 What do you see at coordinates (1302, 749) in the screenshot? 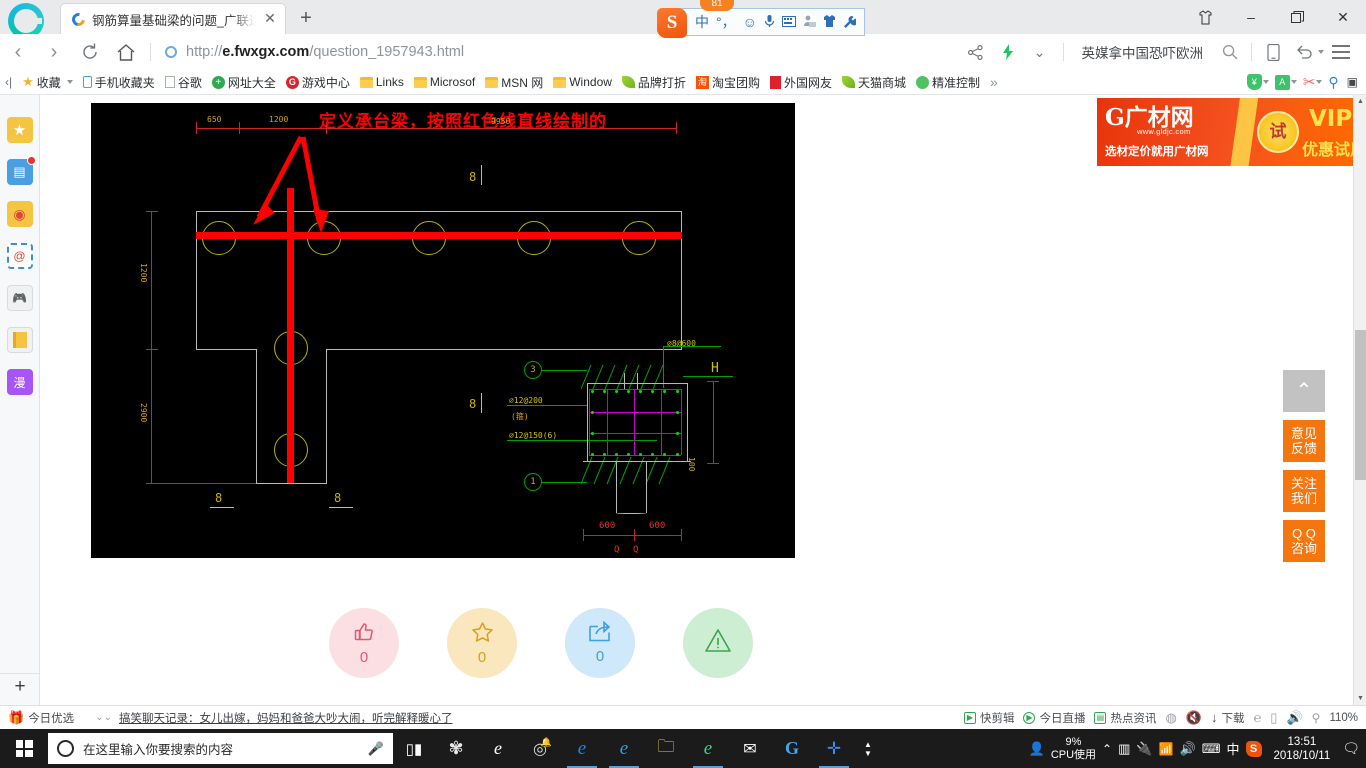
I see `clock: 13:51 2018/10/11` at bounding box center [1302, 749].